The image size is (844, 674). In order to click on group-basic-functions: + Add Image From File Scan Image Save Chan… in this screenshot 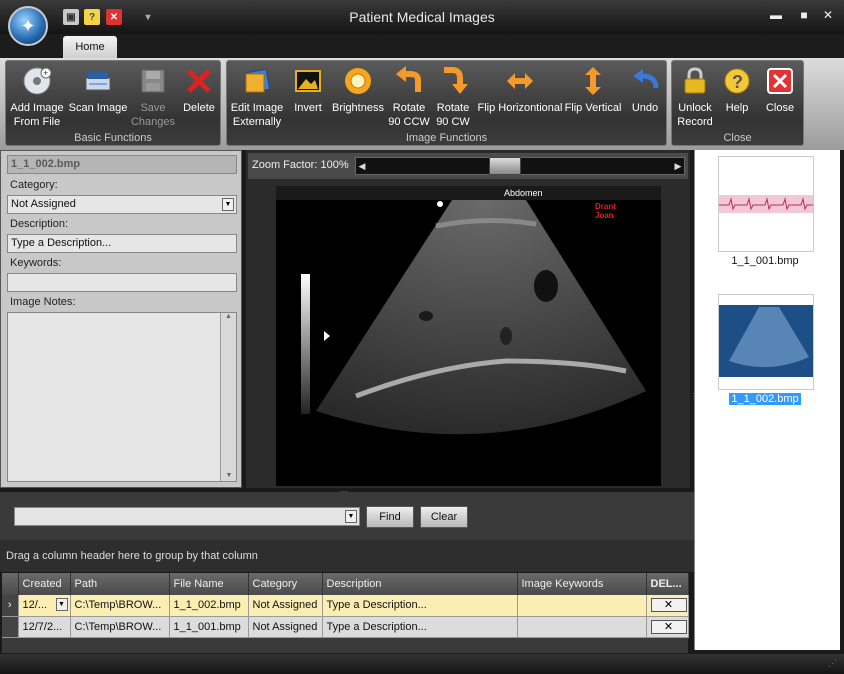, I will do `click(113, 103)`.